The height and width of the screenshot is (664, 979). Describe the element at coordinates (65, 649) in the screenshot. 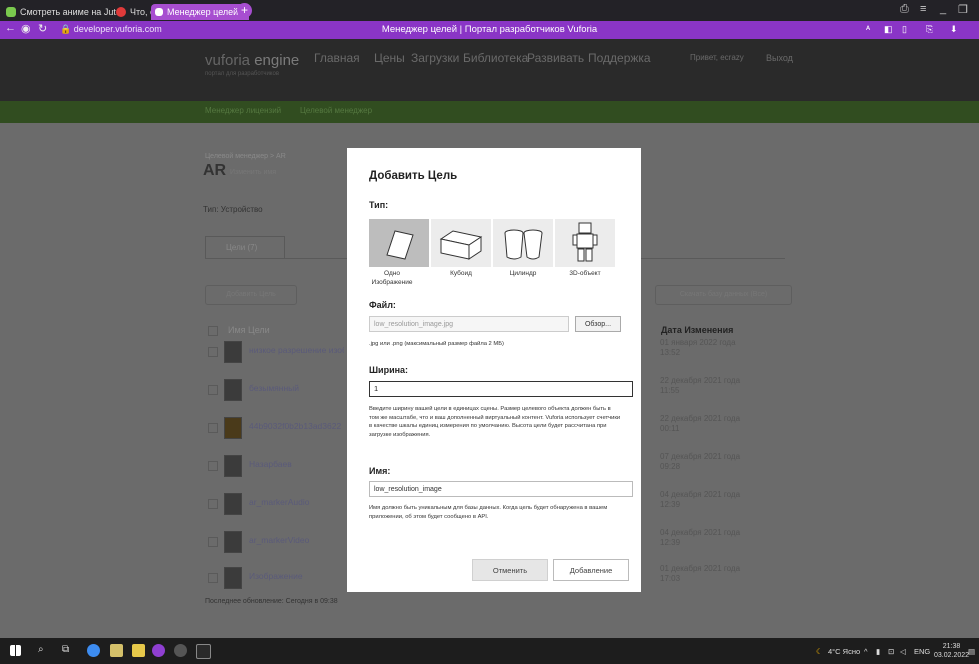

I see `task-view-icon: ⧉` at that location.